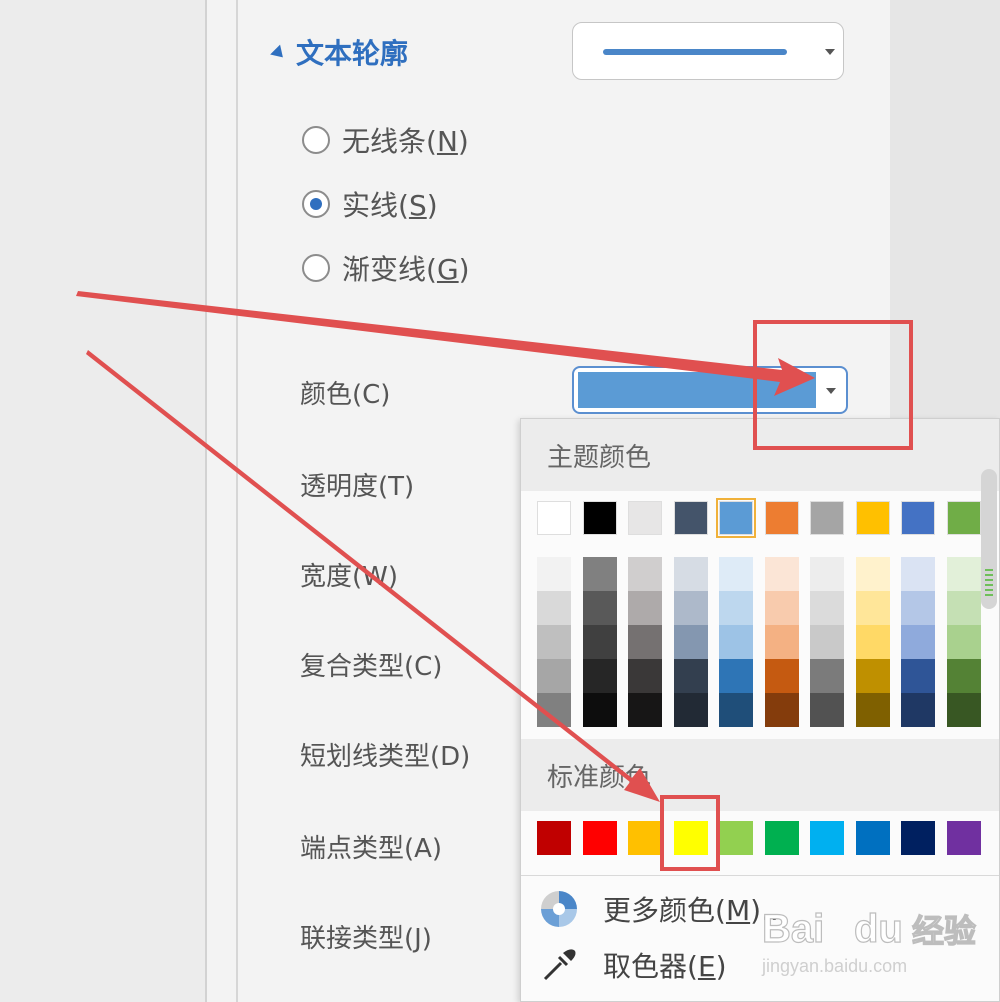  Describe the element at coordinates (944, 931) in the screenshot. I see `watermark-cn: 经验` at that location.